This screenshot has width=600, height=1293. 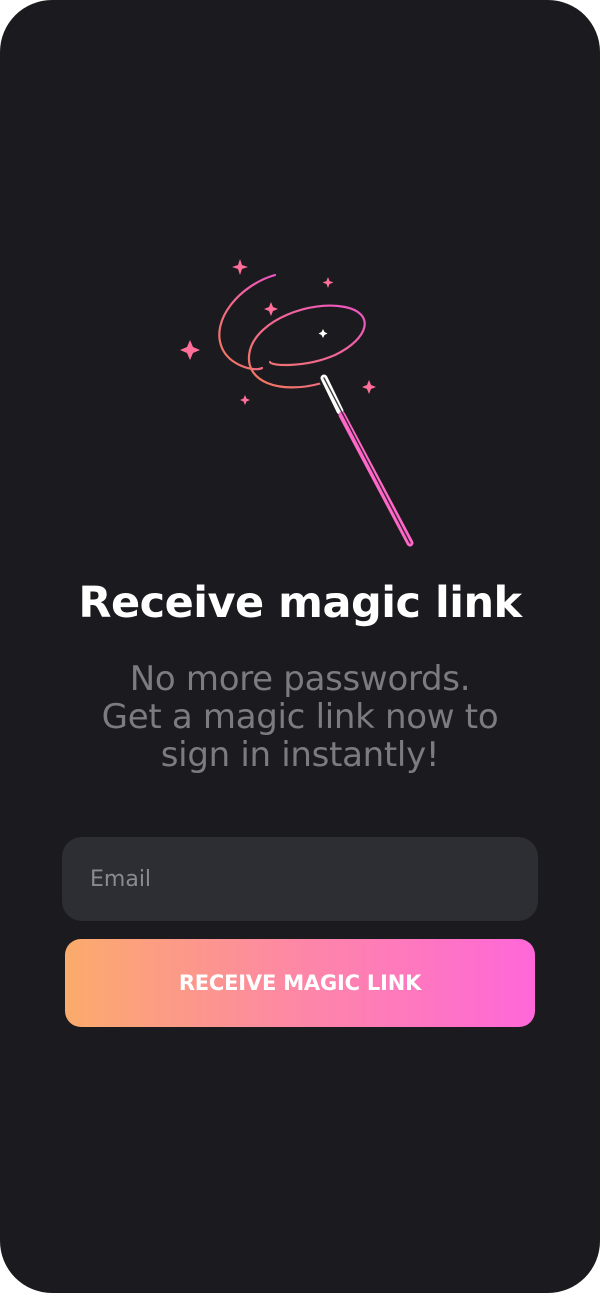 I want to click on email-field, so click(x=300, y=879).